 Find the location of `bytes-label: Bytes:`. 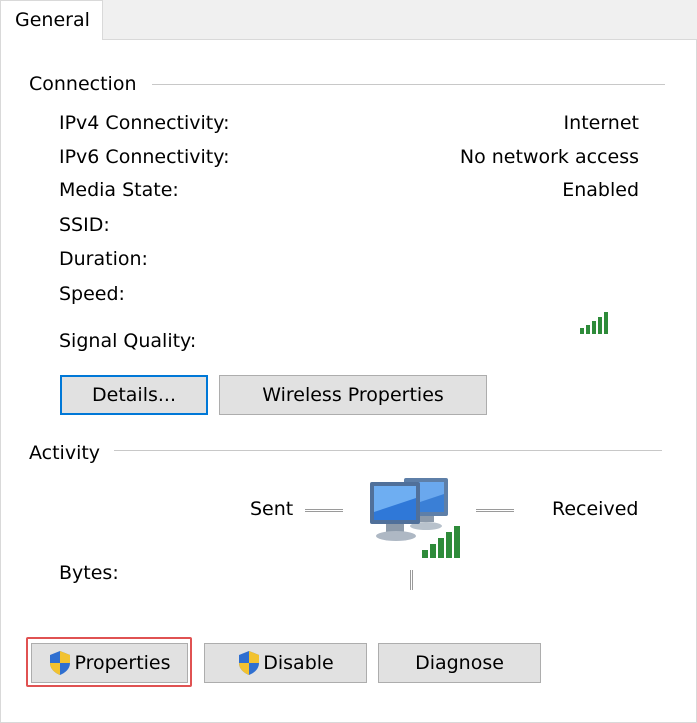

bytes-label: Bytes: is located at coordinates (89, 573).